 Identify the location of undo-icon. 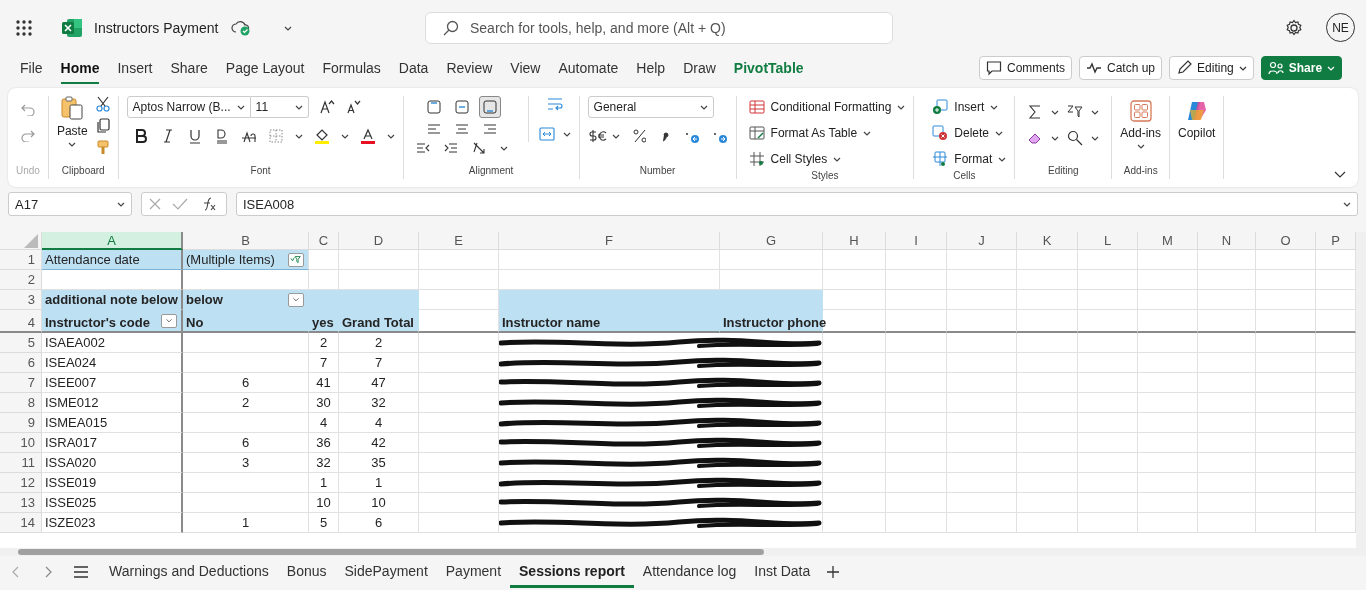
(27, 109).